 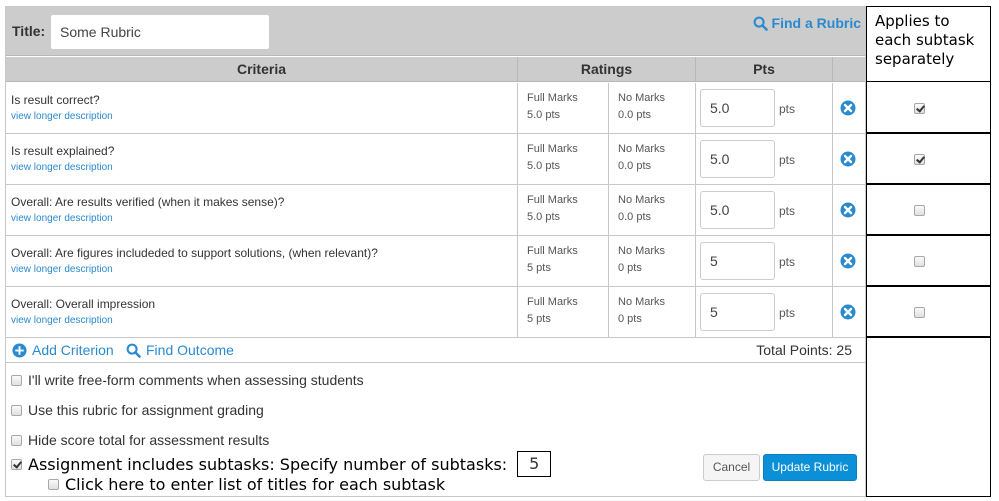 What do you see at coordinates (534, 464) in the screenshot?
I see `subtask-count-input: 5` at bounding box center [534, 464].